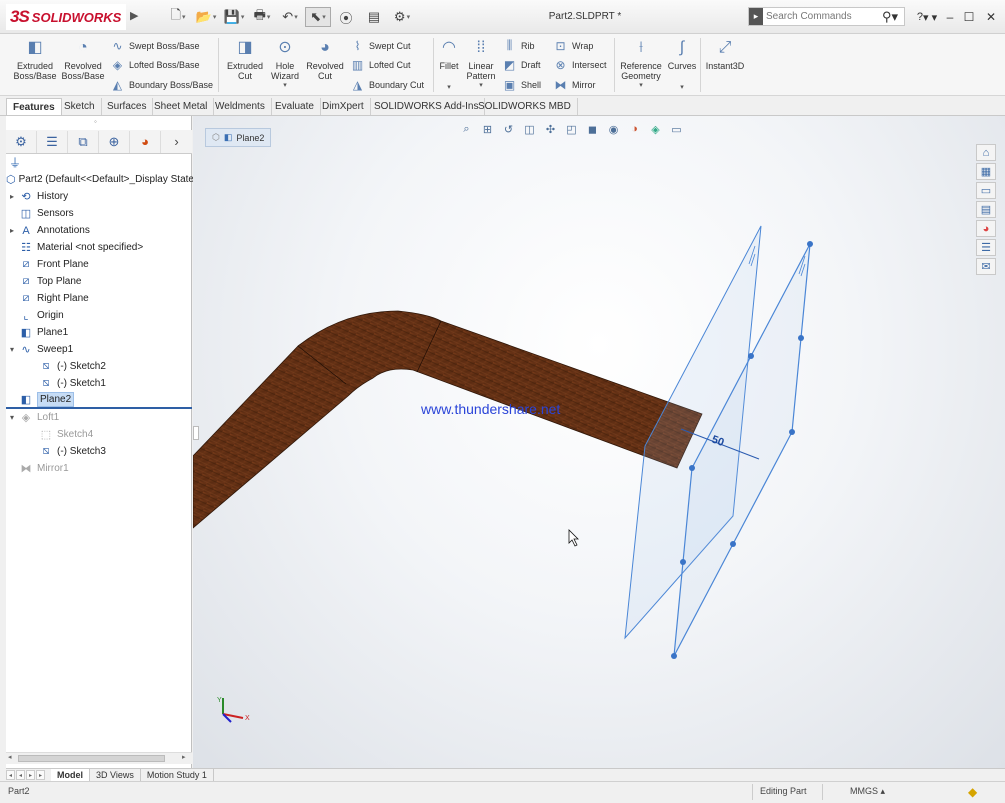 The width and height of the screenshot is (1005, 803). I want to click on tabs-next-icon: ›, so click(176, 142).